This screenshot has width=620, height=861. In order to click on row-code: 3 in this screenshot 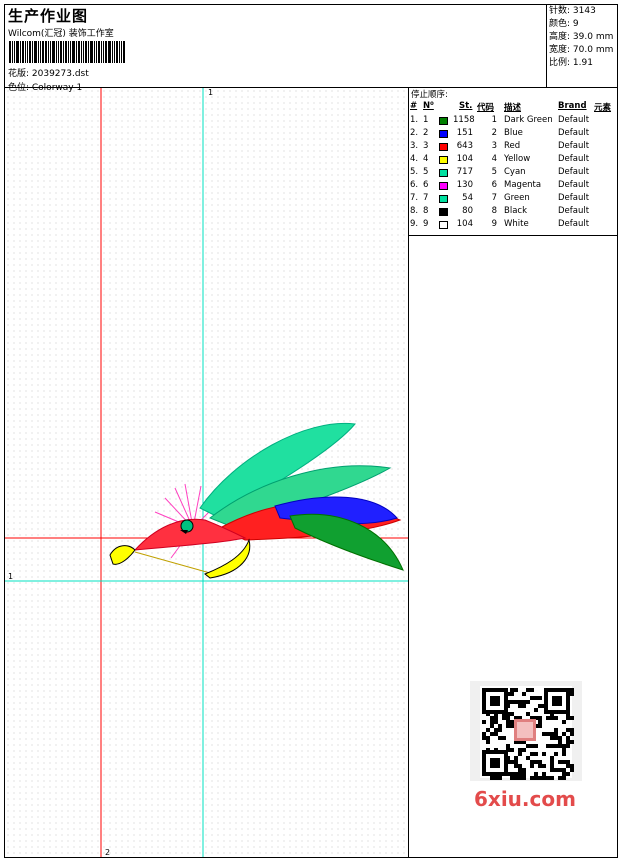, I will do `click(494, 146)`.